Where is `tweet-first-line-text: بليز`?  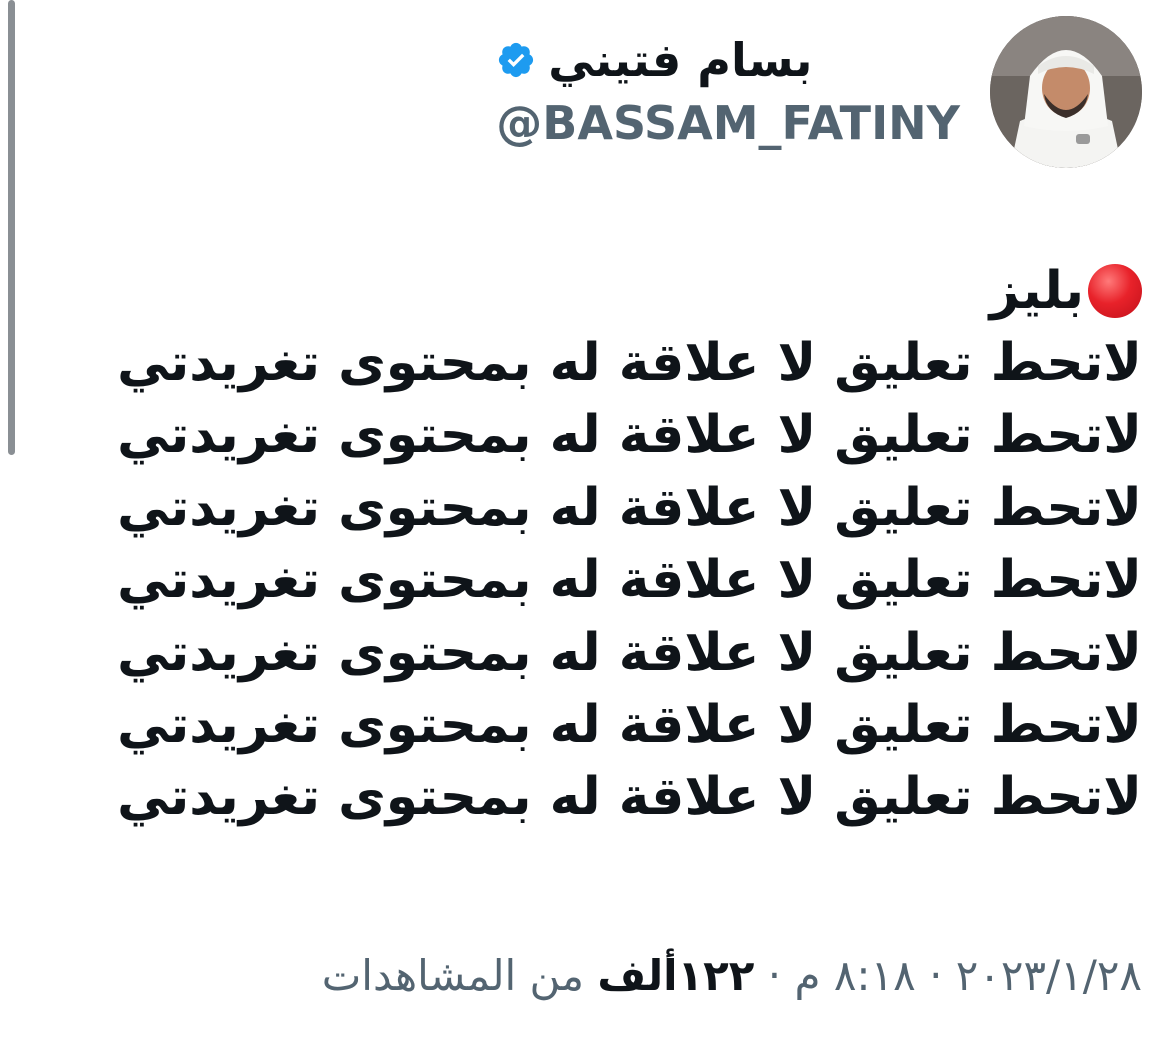
tweet-first-line-text: بليز is located at coordinates (1036, 291).